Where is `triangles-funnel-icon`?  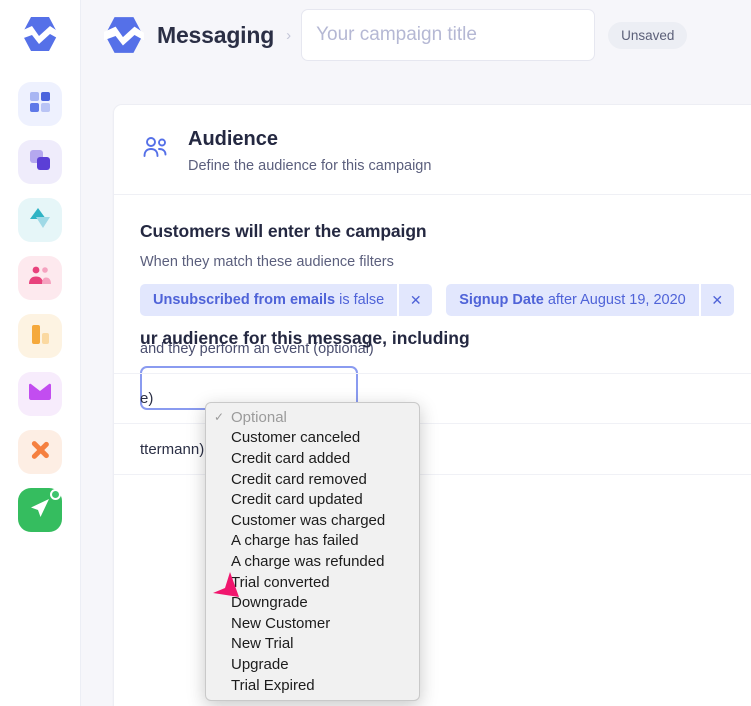
triangles-funnel-icon is located at coordinates (40, 220).